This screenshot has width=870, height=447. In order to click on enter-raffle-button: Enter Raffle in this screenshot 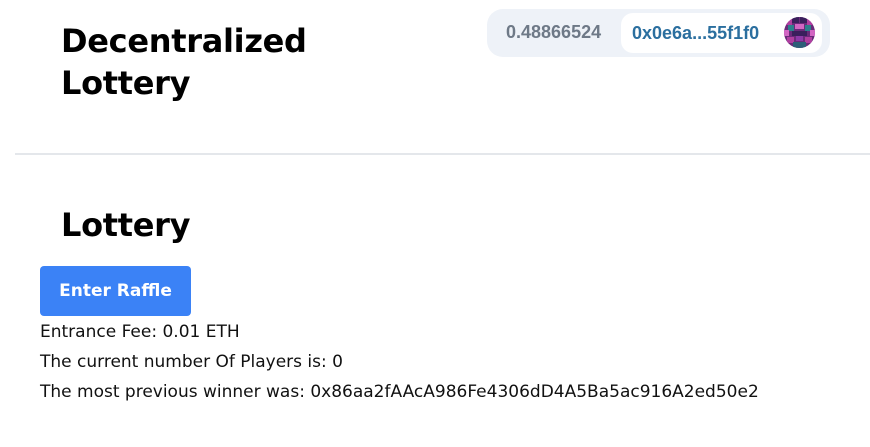, I will do `click(115, 291)`.